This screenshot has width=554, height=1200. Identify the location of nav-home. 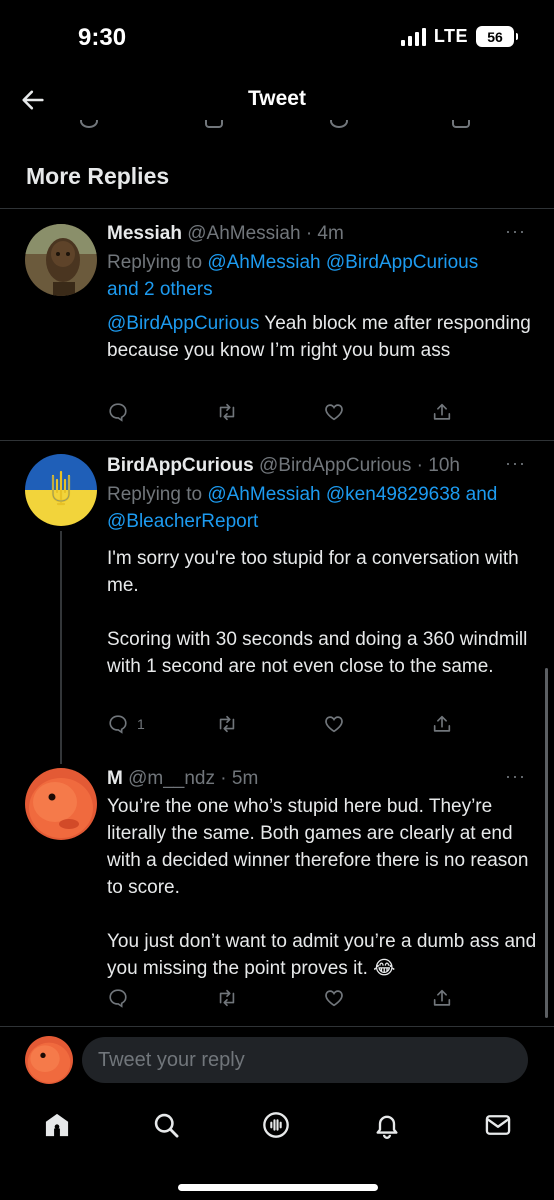
(57, 1125).